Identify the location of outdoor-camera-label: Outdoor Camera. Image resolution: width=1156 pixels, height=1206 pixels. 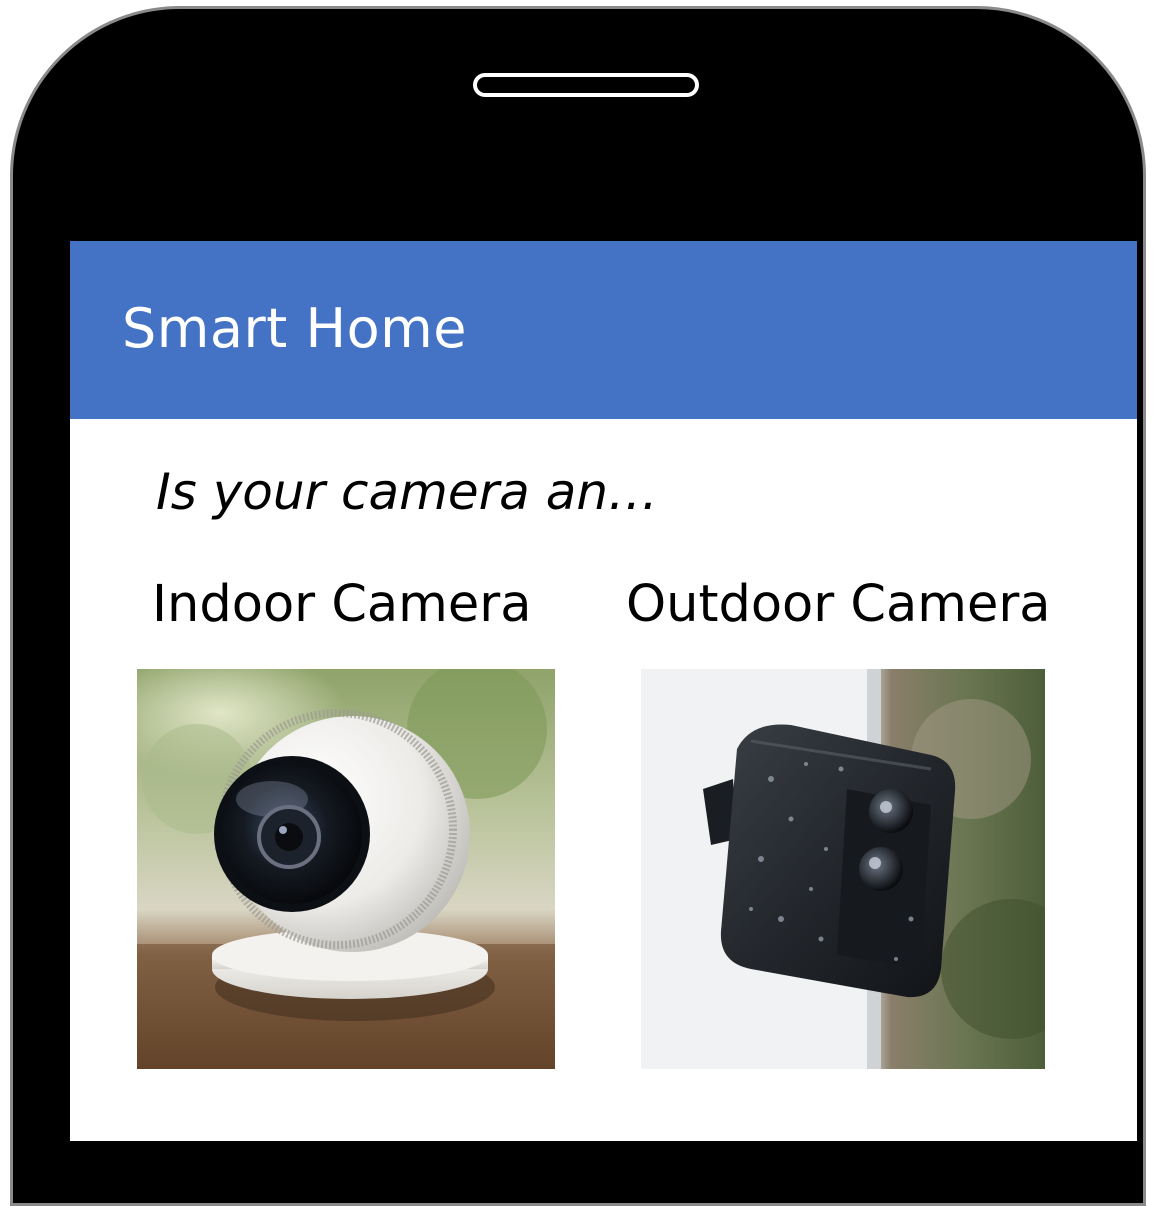
(838, 604).